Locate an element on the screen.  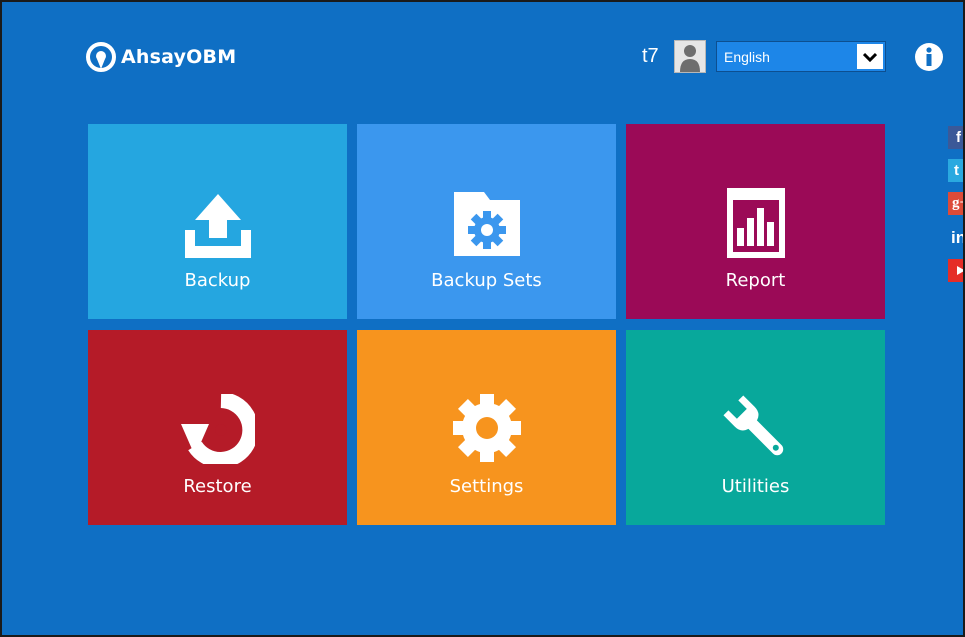
report-tile: Report is located at coordinates (755, 221).